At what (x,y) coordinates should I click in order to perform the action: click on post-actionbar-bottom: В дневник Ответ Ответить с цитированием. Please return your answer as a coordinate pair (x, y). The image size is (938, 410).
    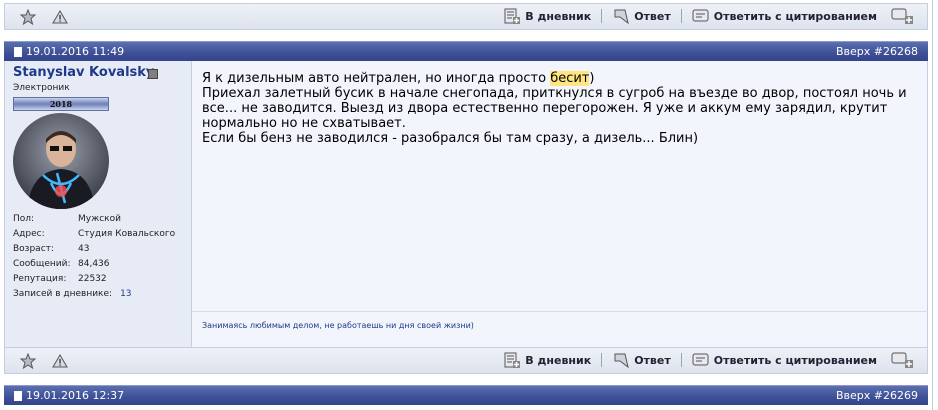
    Looking at the image, I should click on (466, 360).